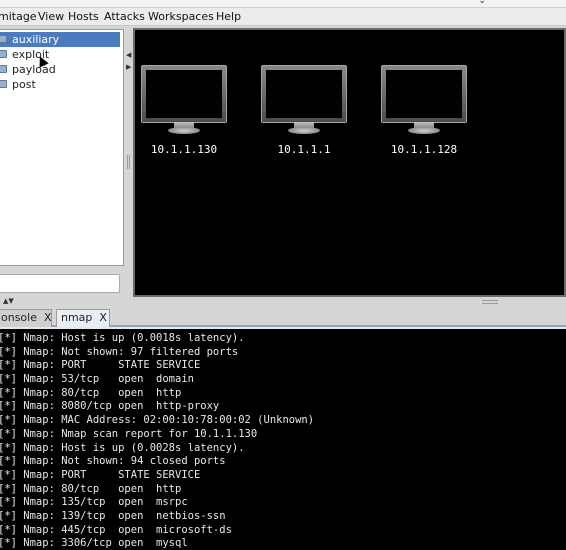  I want to click on vertical-splitter: ◀ ▶, so click(129, 163).